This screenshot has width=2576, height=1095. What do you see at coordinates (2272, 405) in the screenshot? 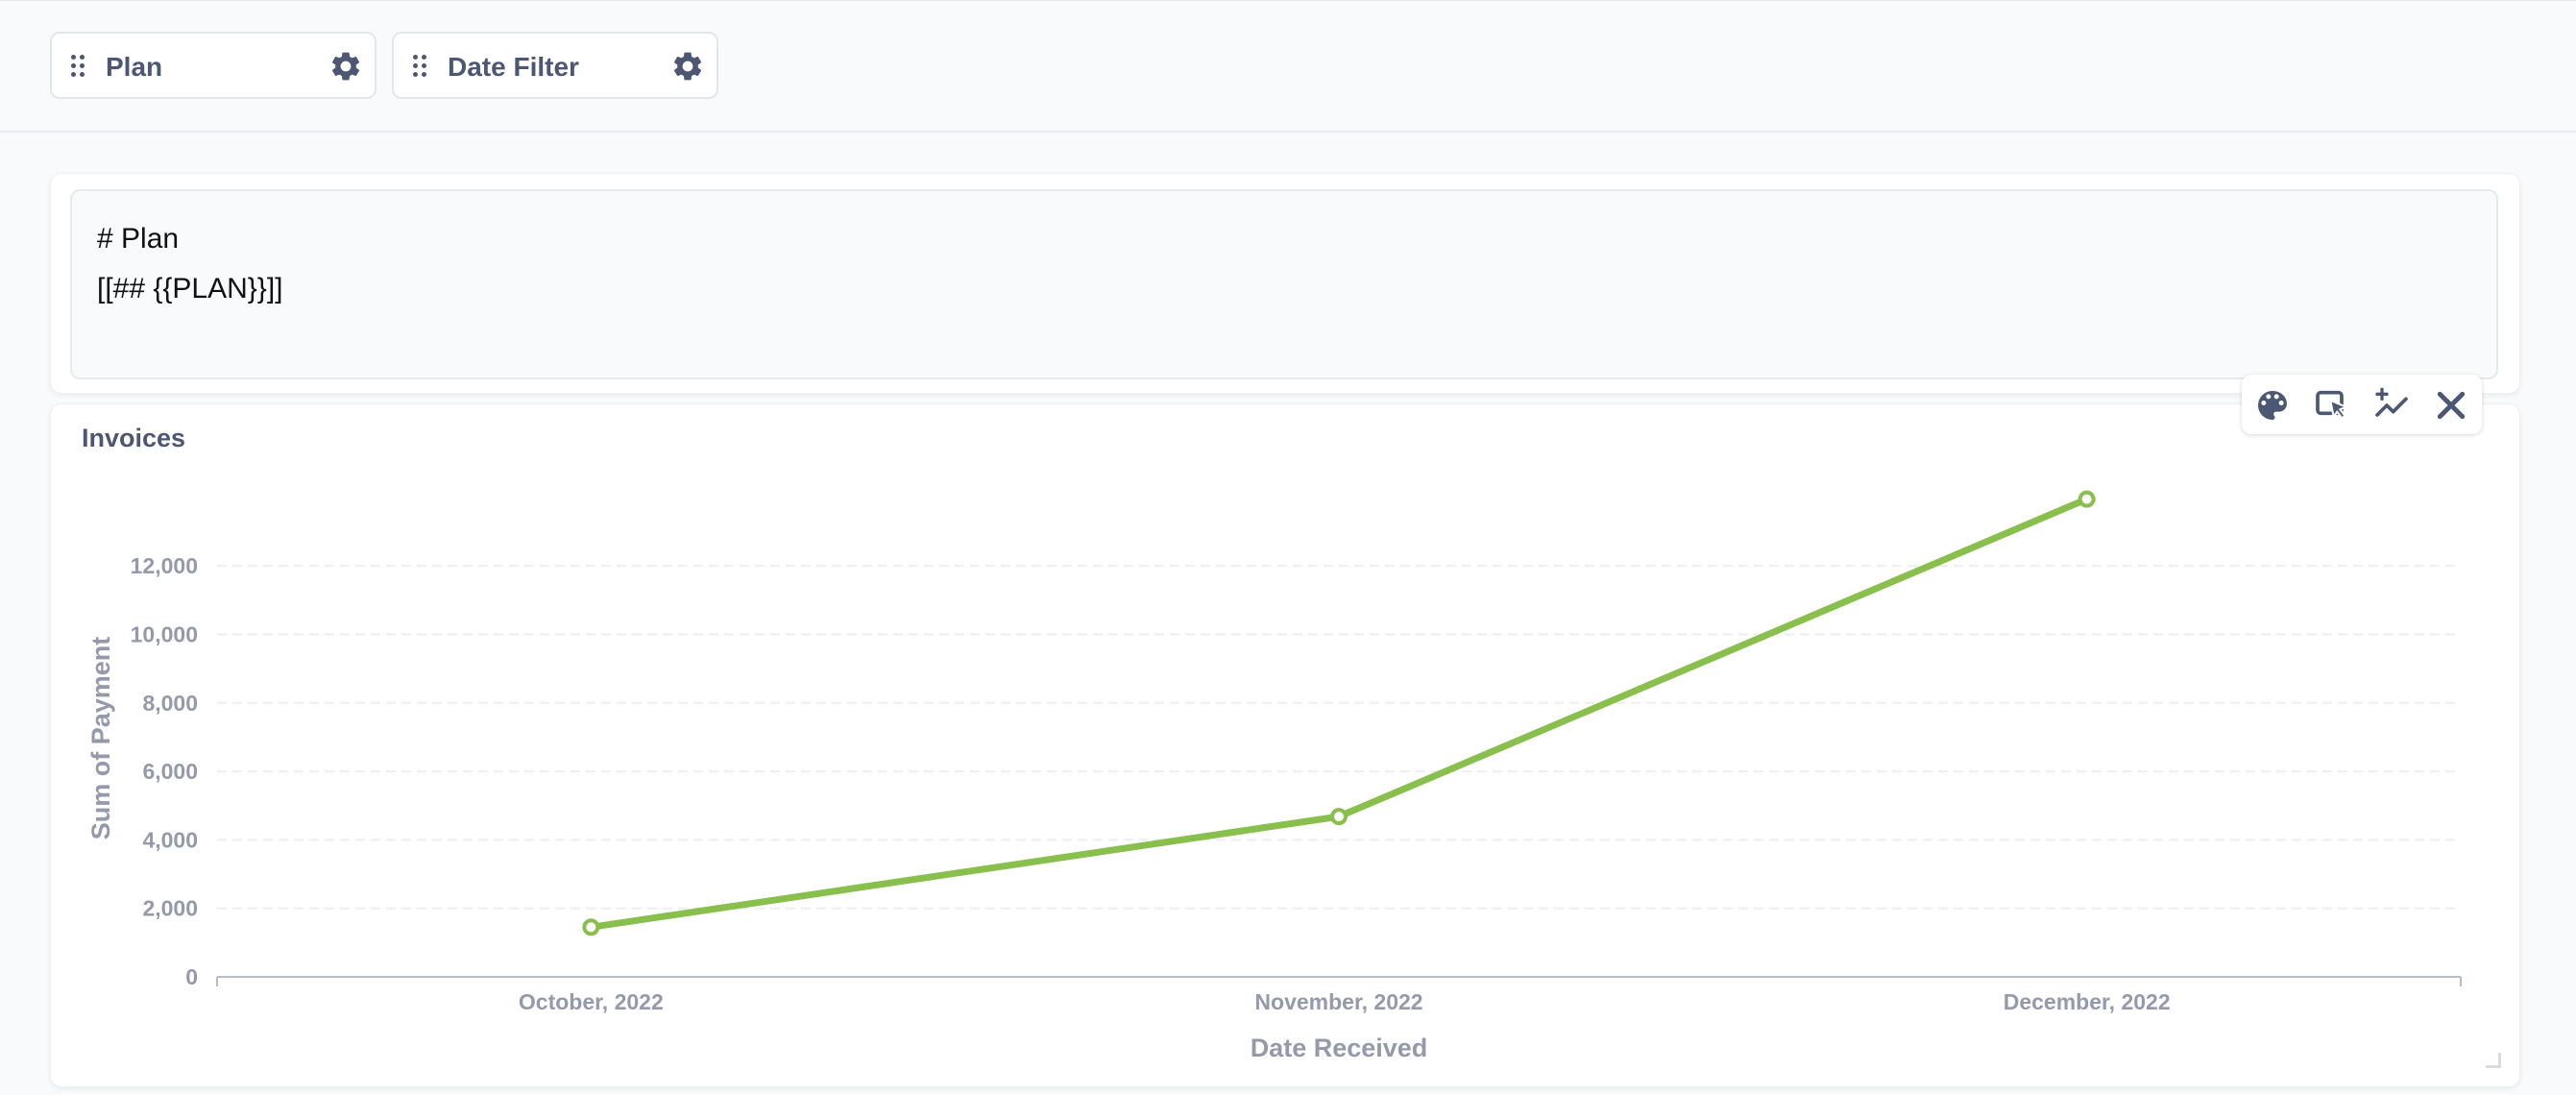
I see `palette-icon` at bounding box center [2272, 405].